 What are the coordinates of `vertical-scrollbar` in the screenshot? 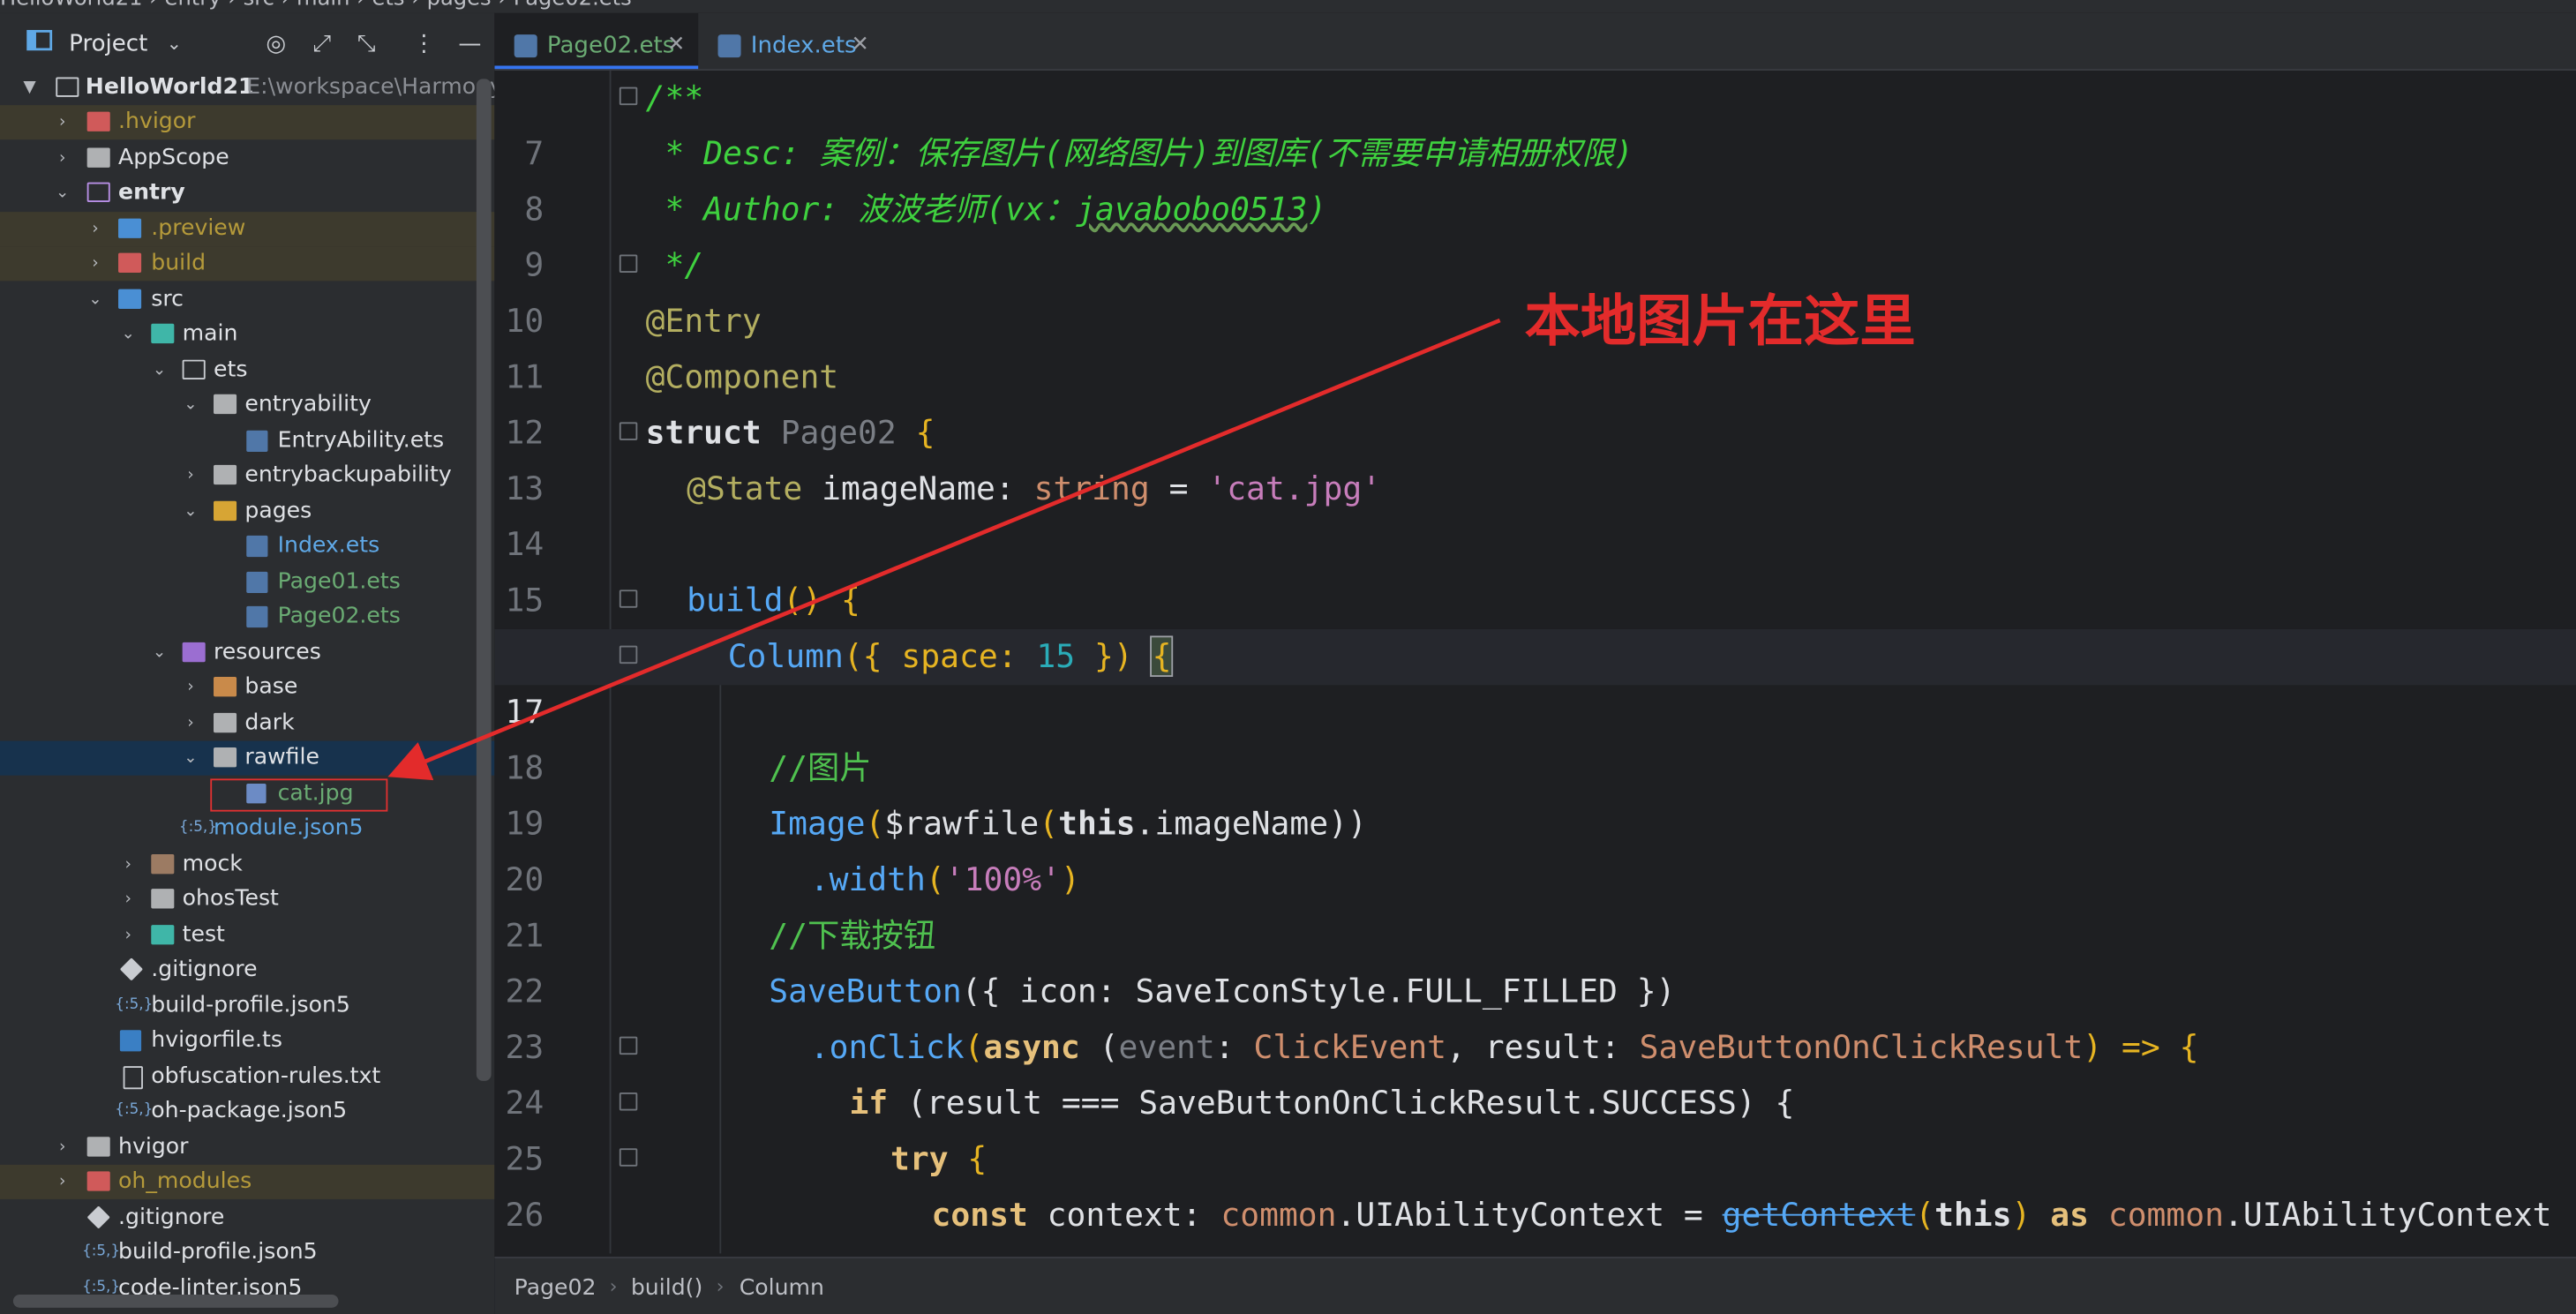 It's located at (484, 580).